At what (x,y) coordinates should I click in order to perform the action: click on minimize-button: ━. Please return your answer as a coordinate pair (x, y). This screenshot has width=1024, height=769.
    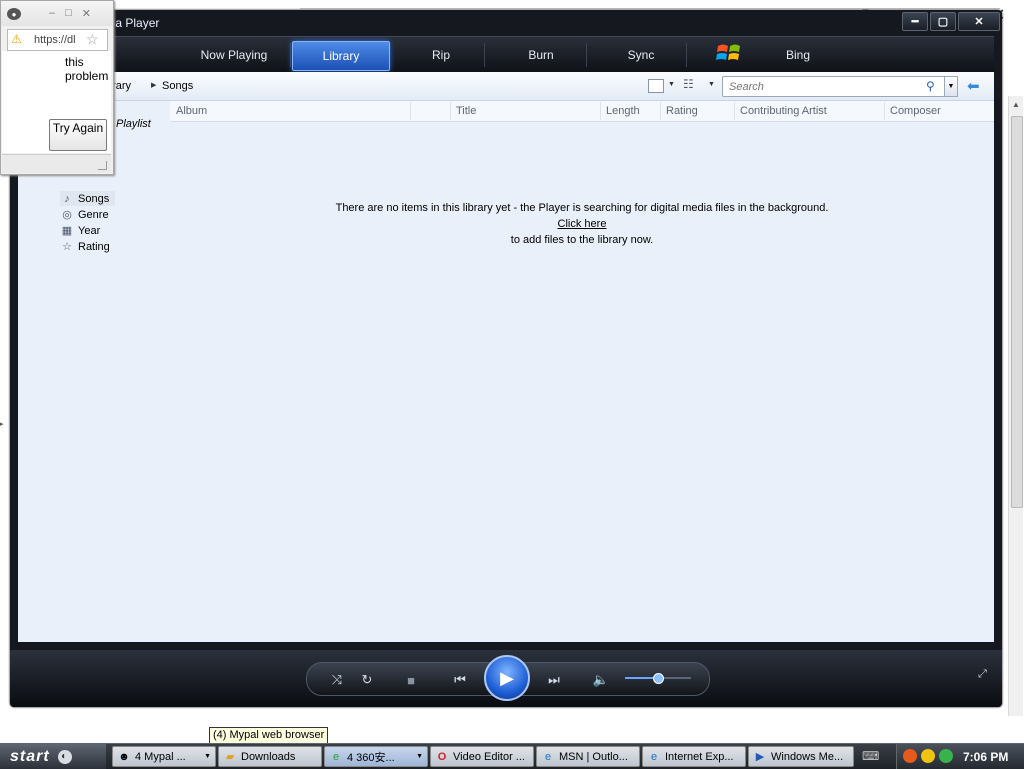
    Looking at the image, I should click on (915, 21).